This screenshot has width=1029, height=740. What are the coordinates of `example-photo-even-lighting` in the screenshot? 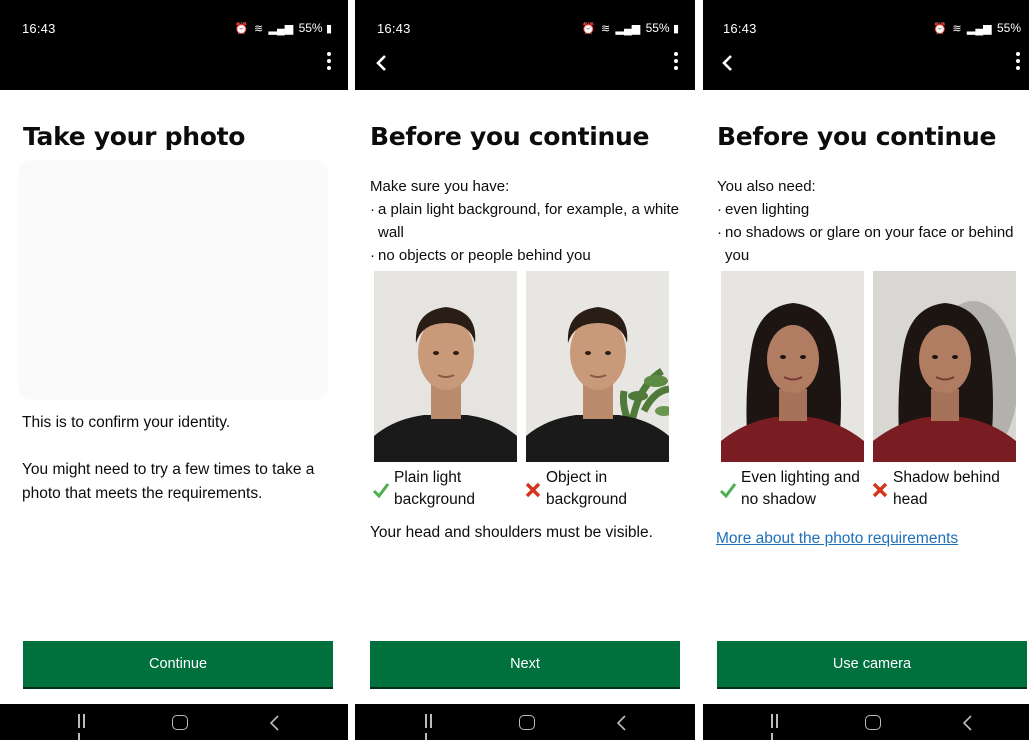 It's located at (792, 366).